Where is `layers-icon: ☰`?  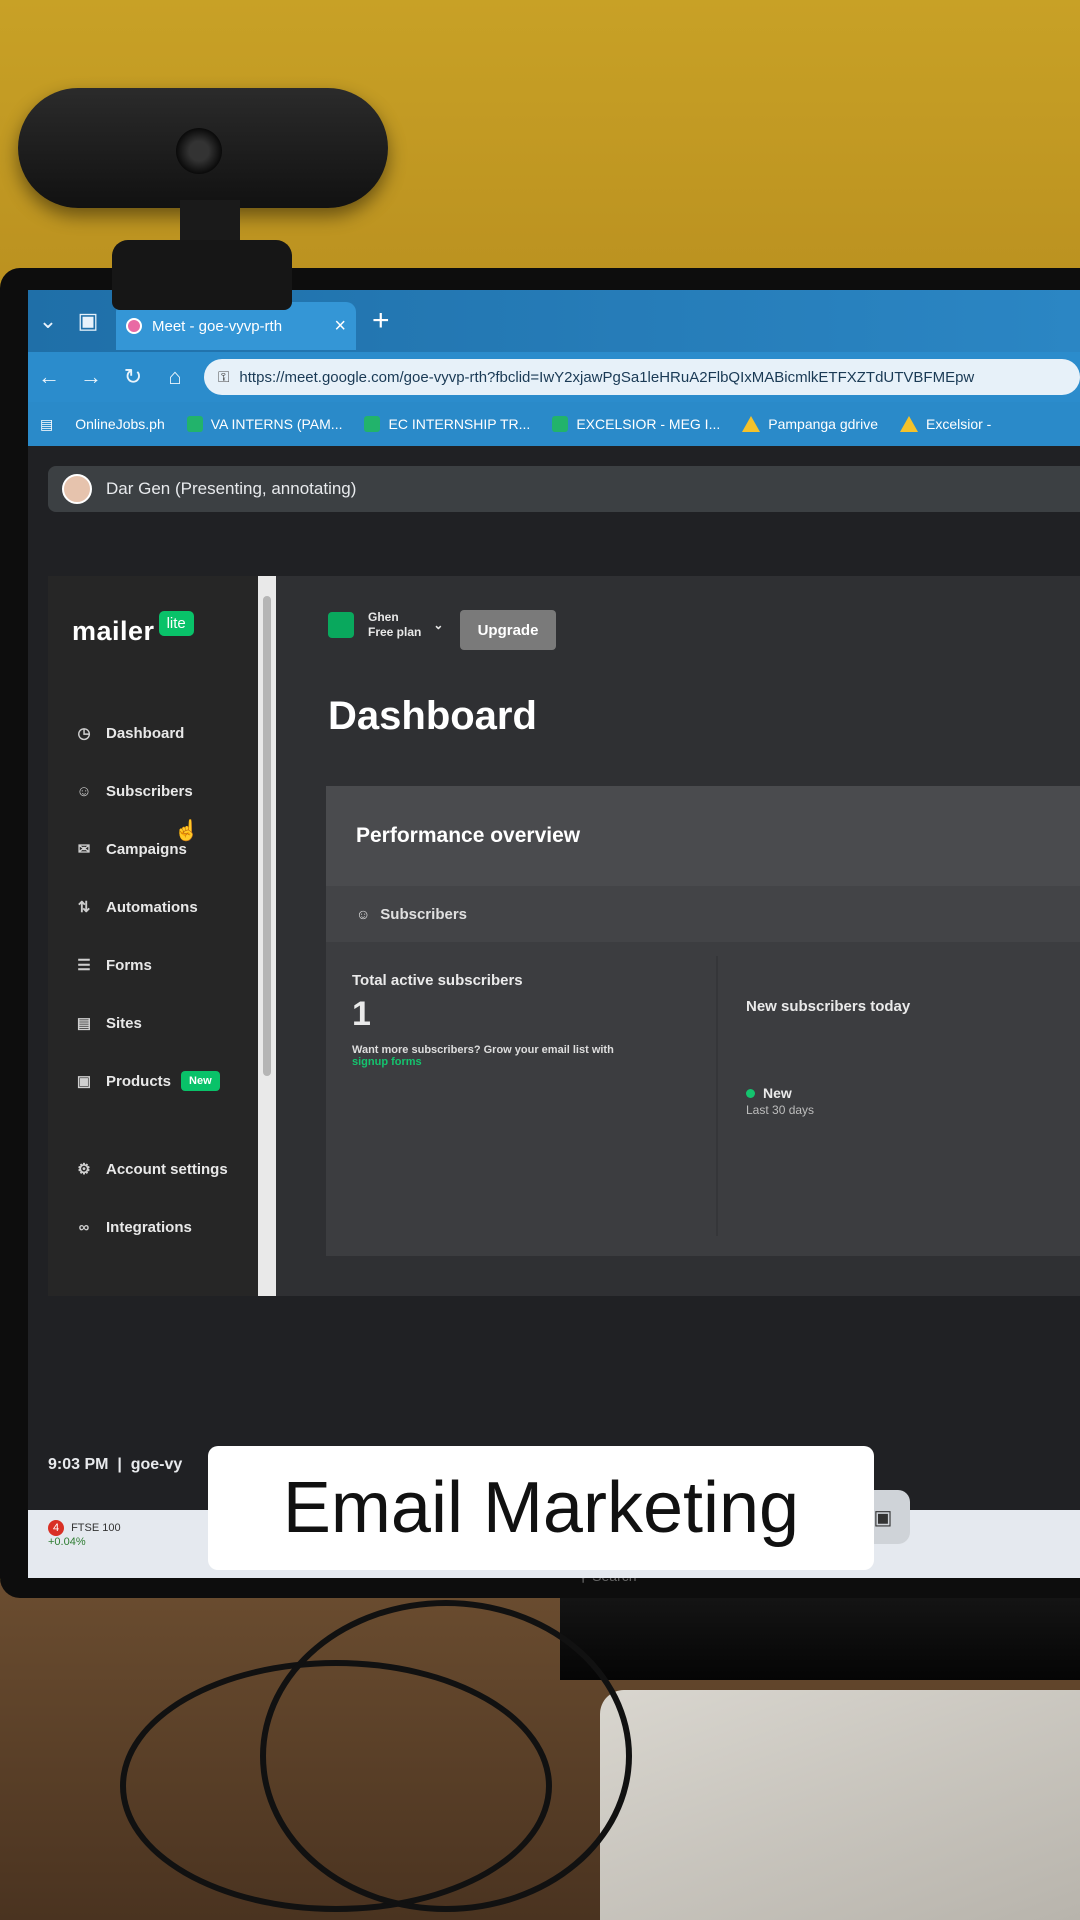
layers-icon: ☰ is located at coordinates (84, 965).